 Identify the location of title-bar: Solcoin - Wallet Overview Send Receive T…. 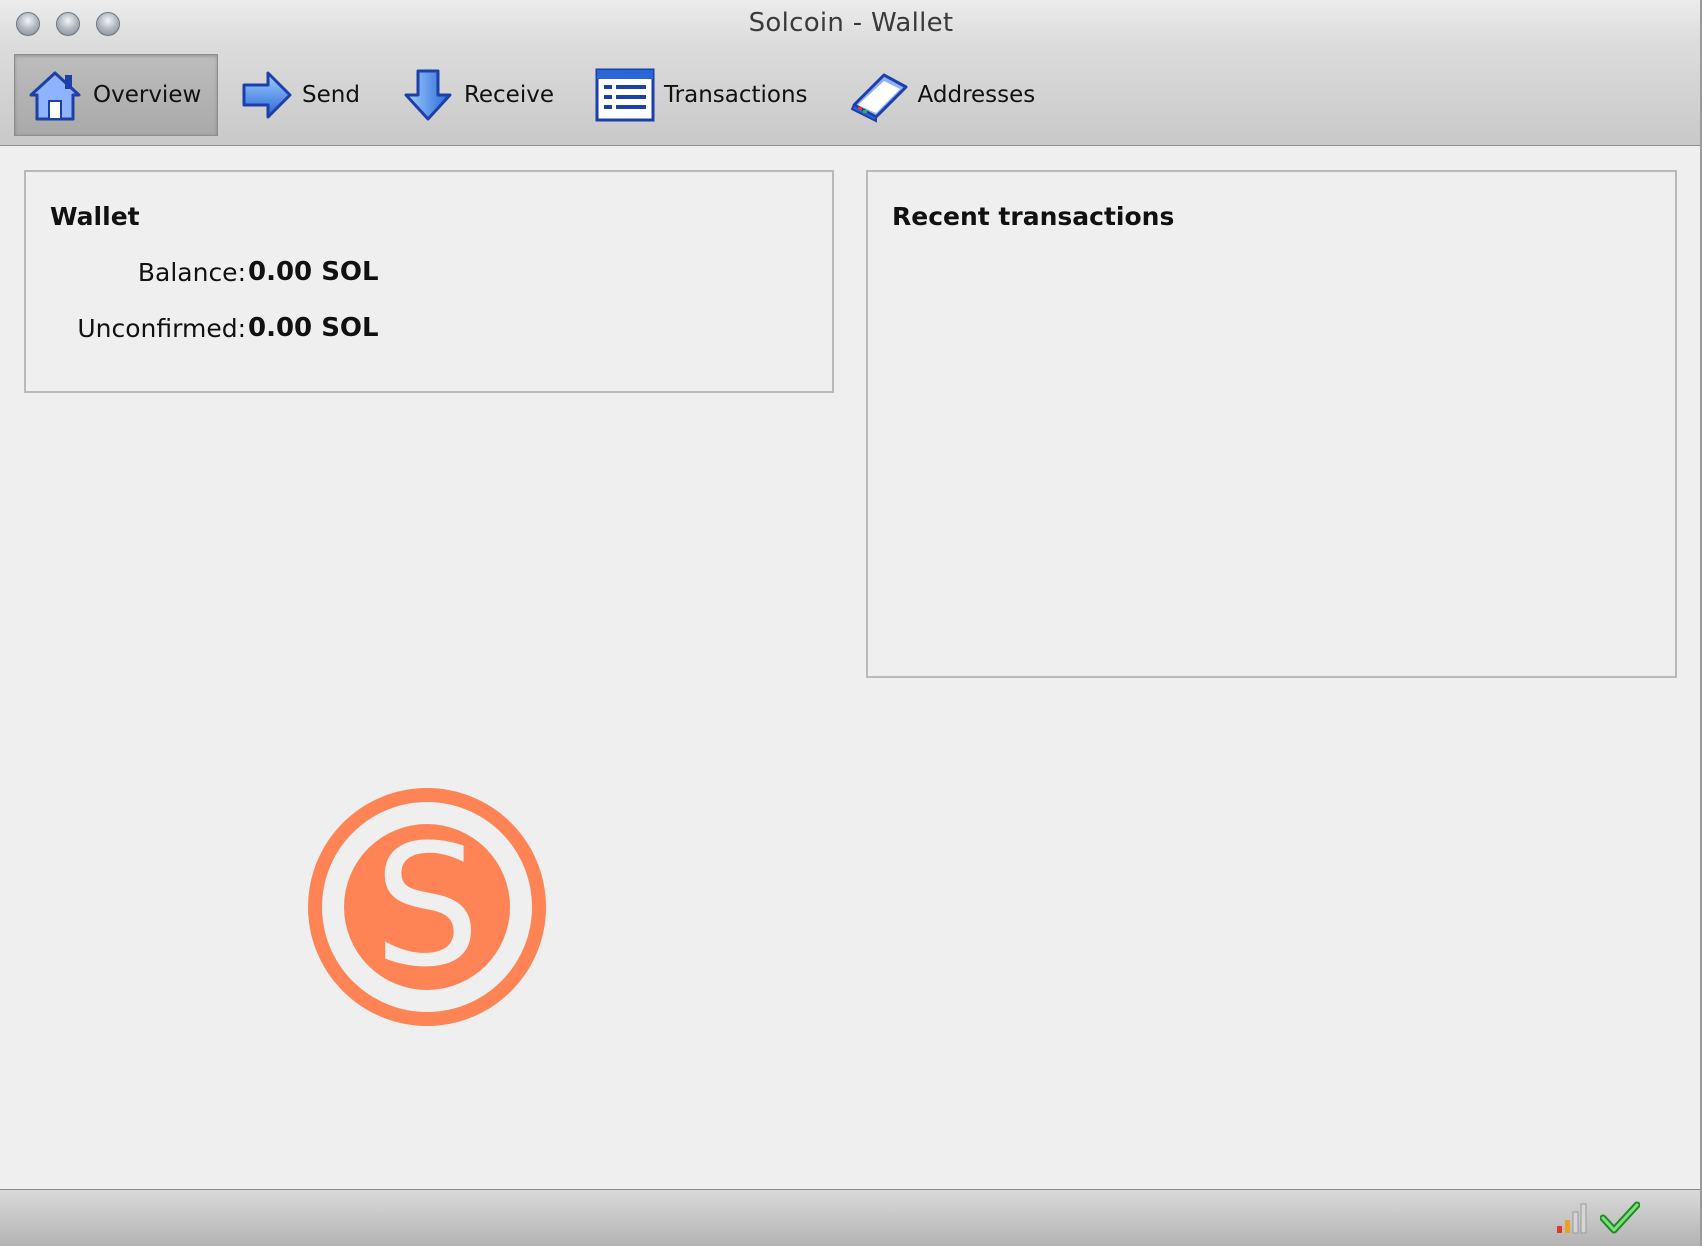
(851, 73).